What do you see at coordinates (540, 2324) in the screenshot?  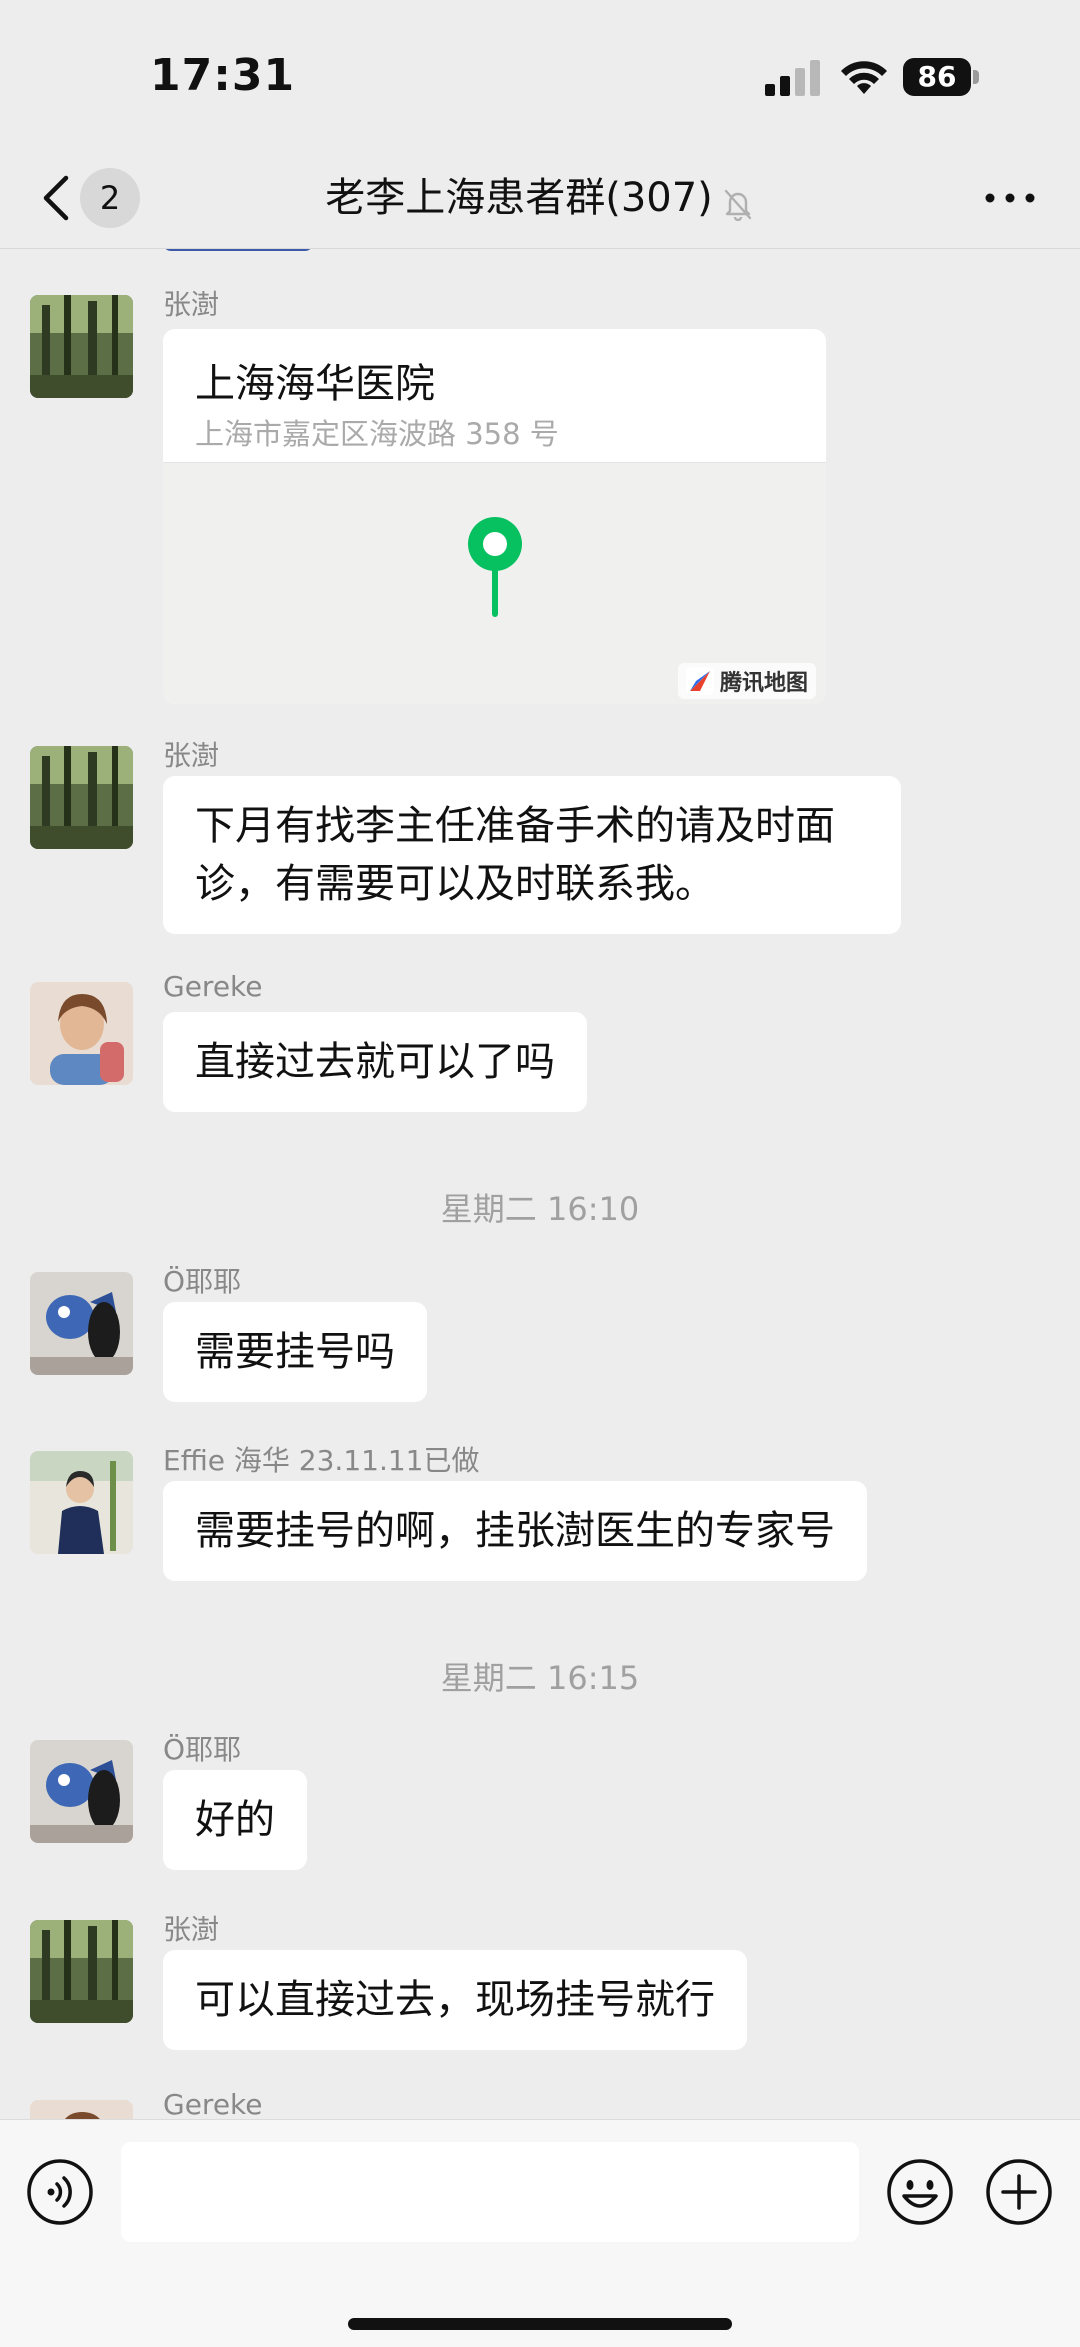 I see `home-indicator` at bounding box center [540, 2324].